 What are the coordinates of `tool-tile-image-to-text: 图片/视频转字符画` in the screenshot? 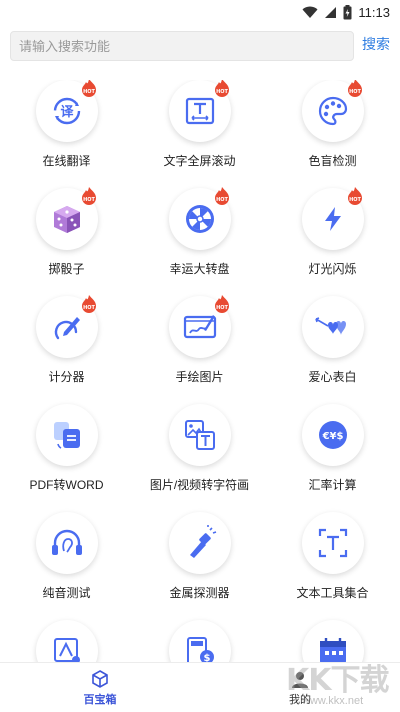 It's located at (199, 458).